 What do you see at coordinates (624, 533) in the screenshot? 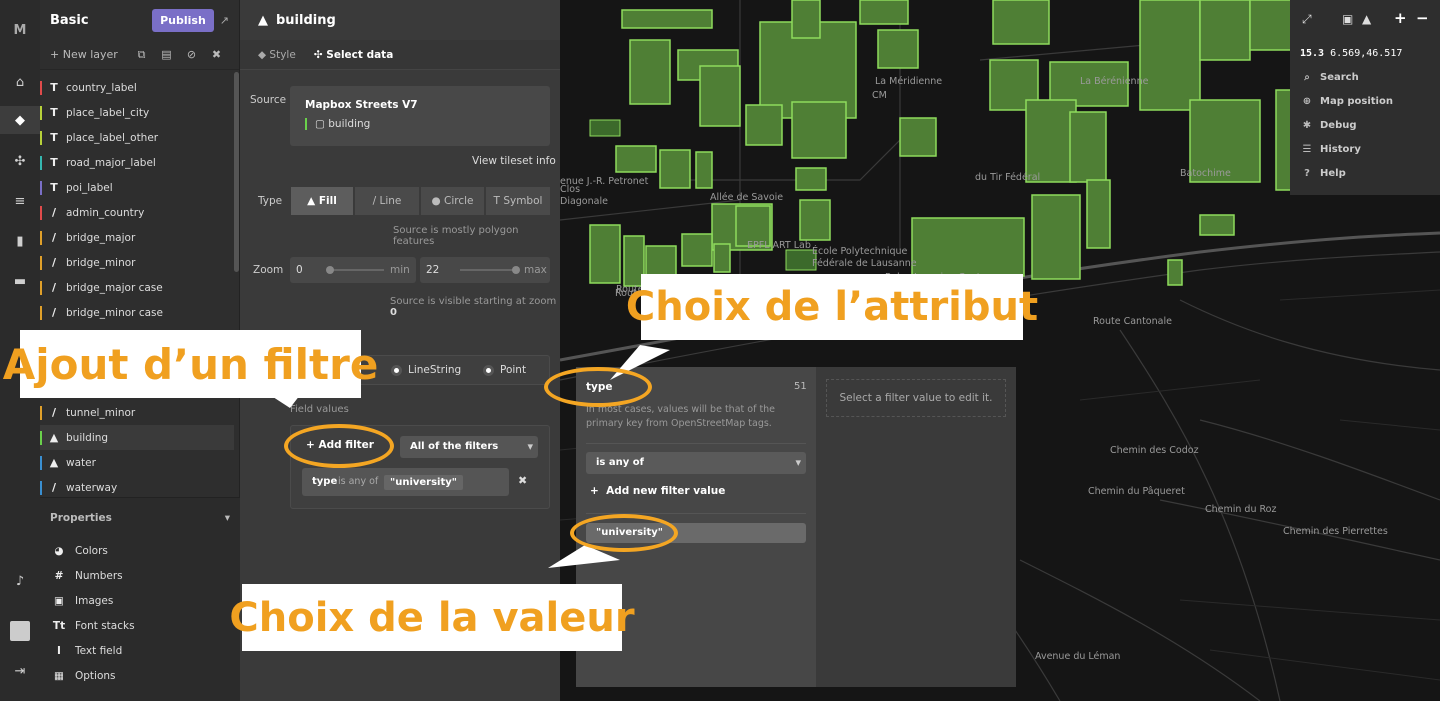
I see `highlight-ring-value` at bounding box center [624, 533].